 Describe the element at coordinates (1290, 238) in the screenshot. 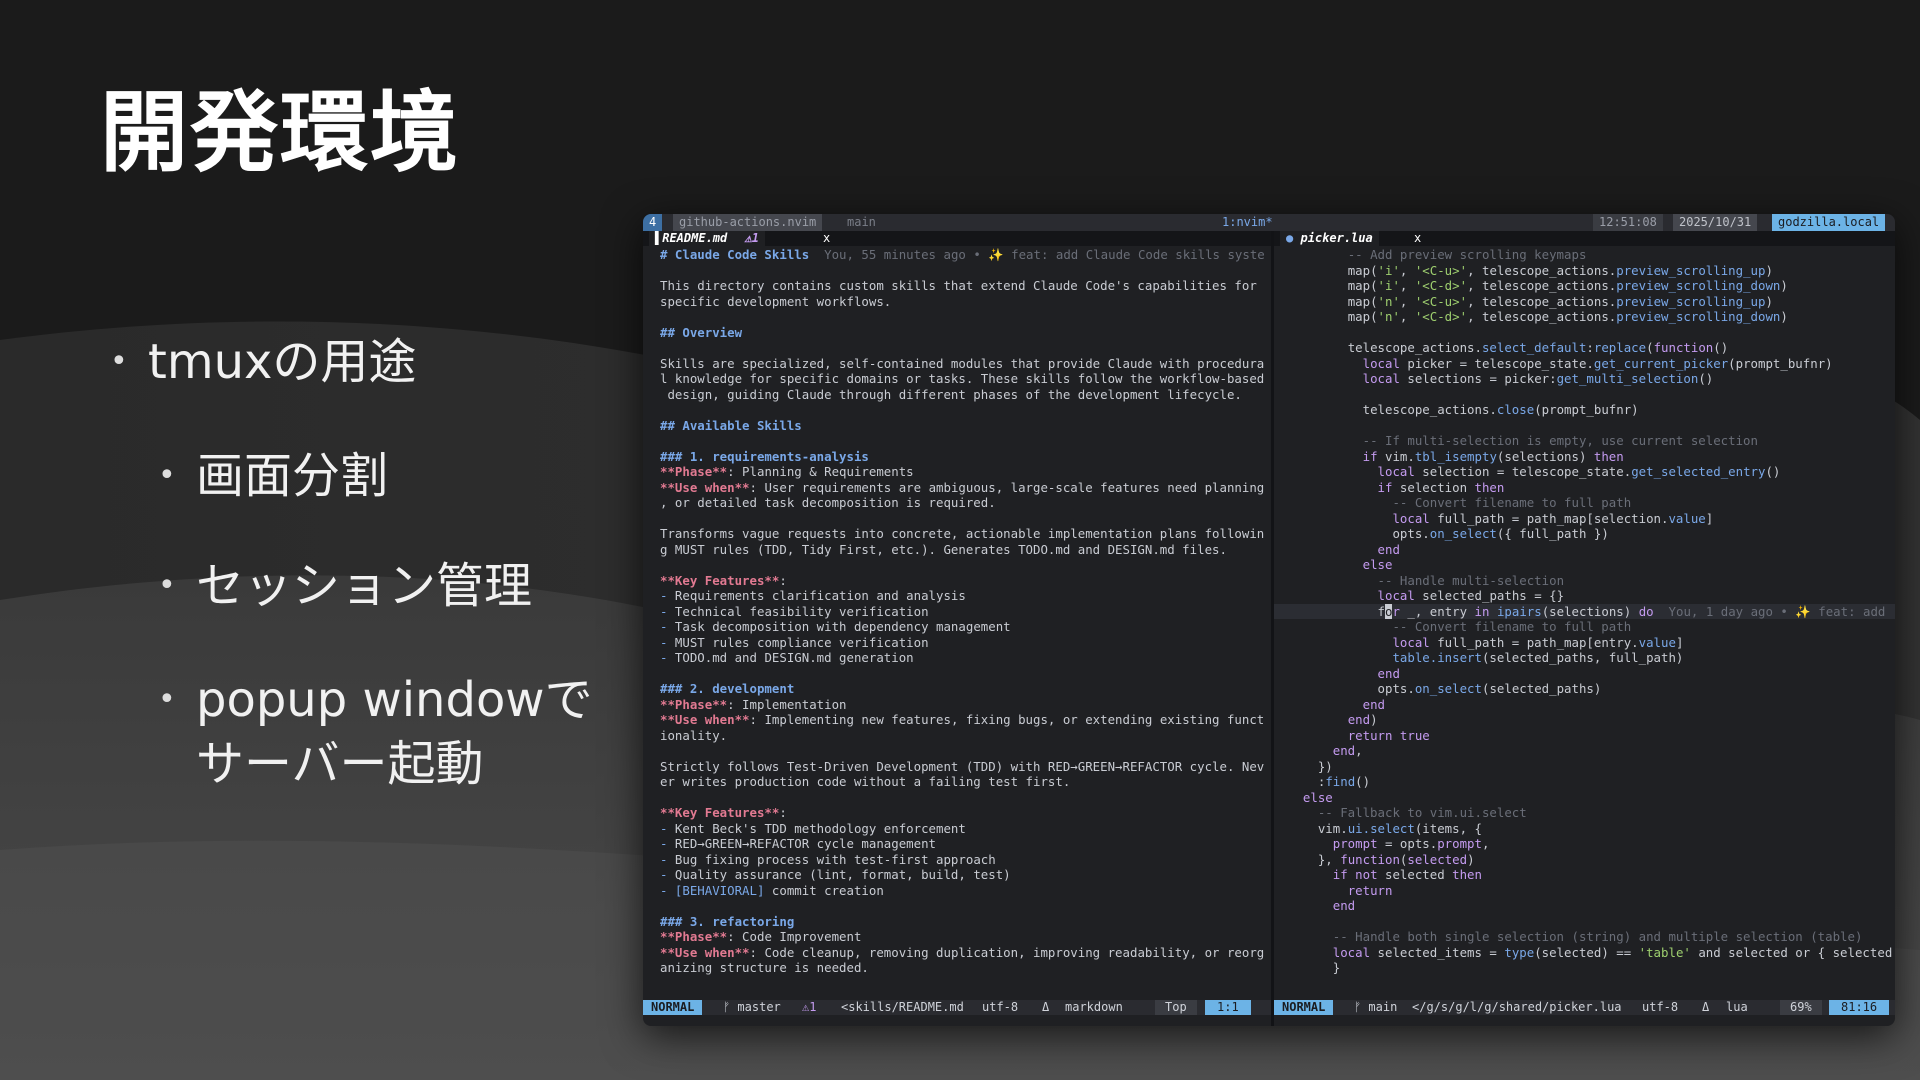

I see `lua-file-icon: ●` at that location.